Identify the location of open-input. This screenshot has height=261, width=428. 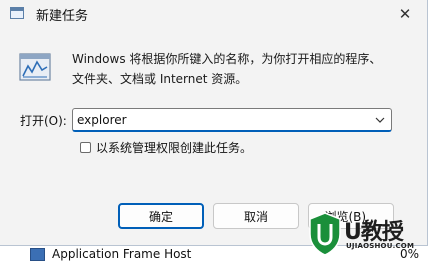
(221, 120).